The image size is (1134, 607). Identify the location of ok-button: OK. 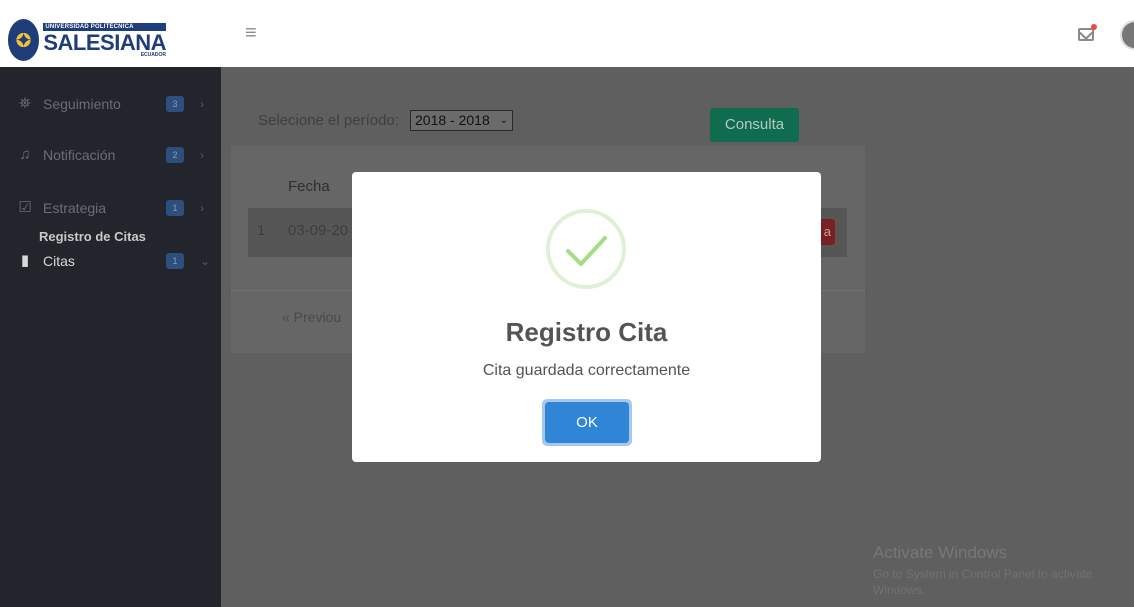
(587, 422).